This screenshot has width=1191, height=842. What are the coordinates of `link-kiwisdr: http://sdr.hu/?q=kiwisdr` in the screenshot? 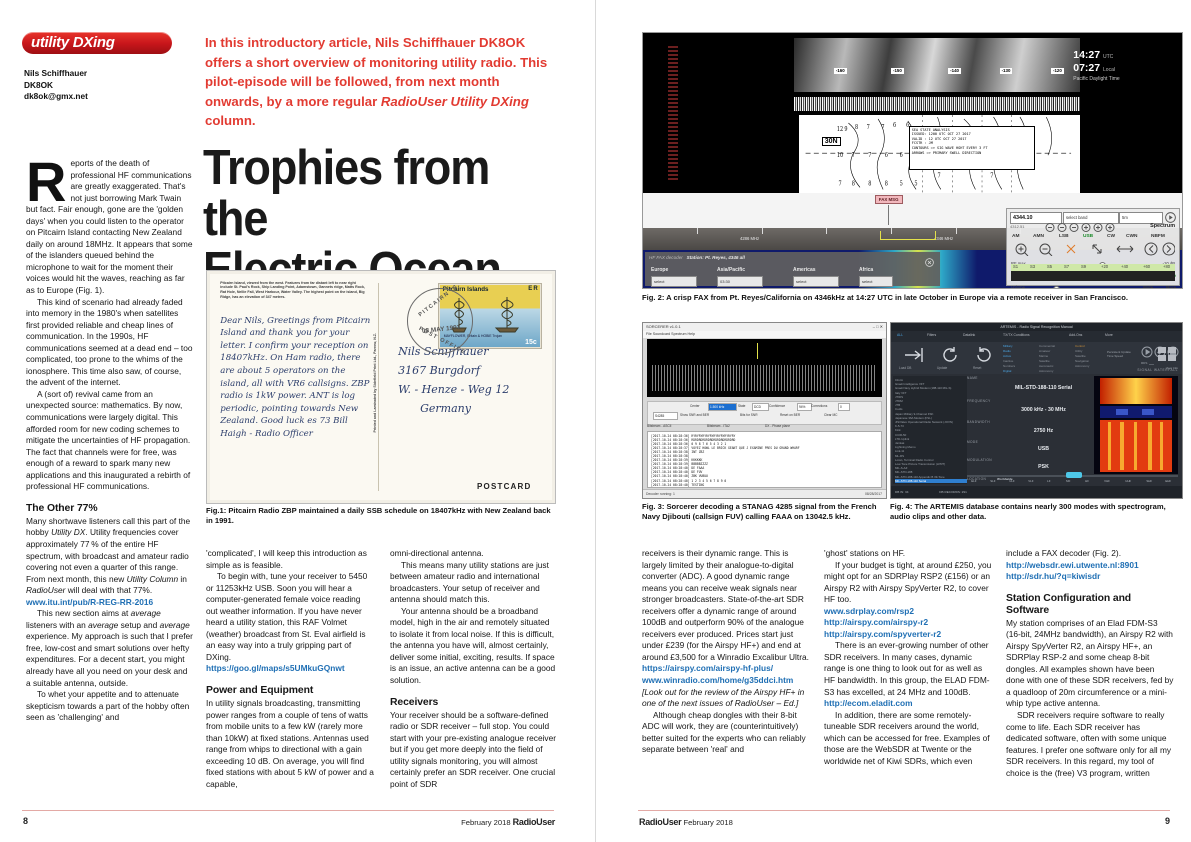 It's located at (1090, 577).